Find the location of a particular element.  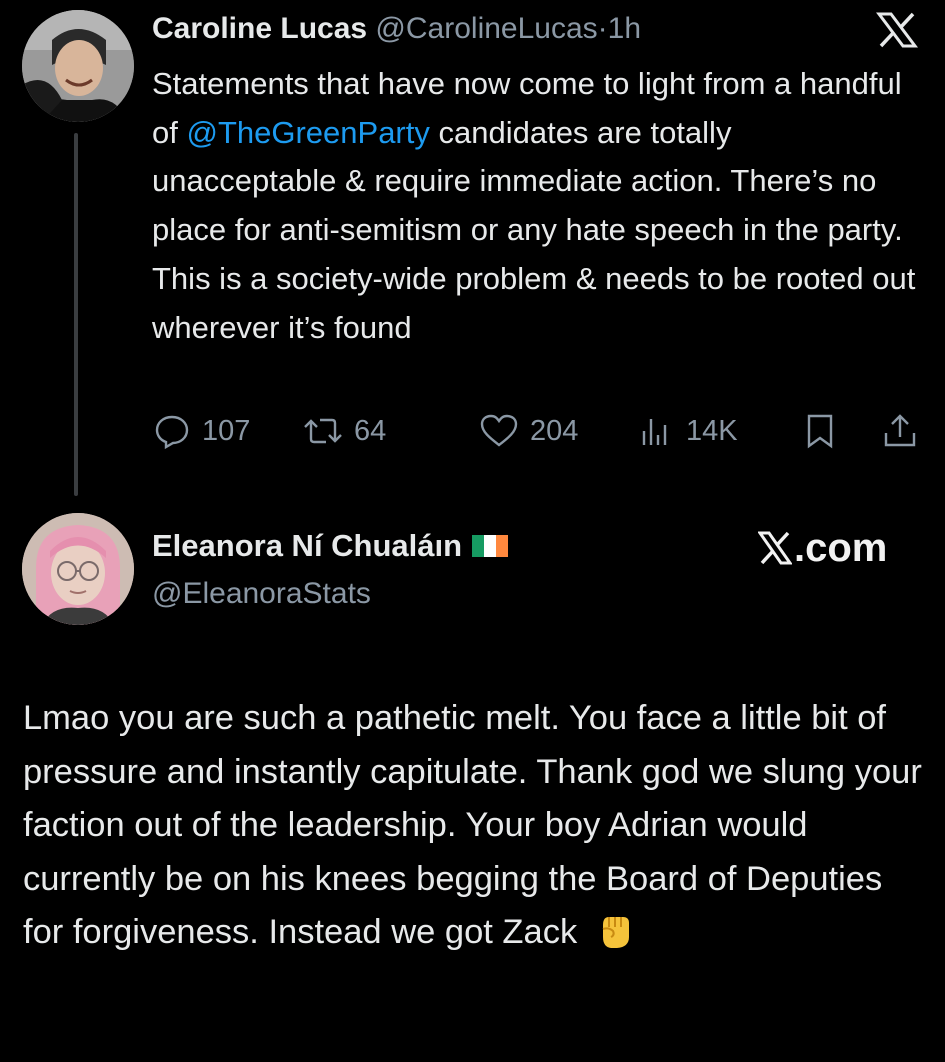

views-button: 14K is located at coordinates (687, 431).